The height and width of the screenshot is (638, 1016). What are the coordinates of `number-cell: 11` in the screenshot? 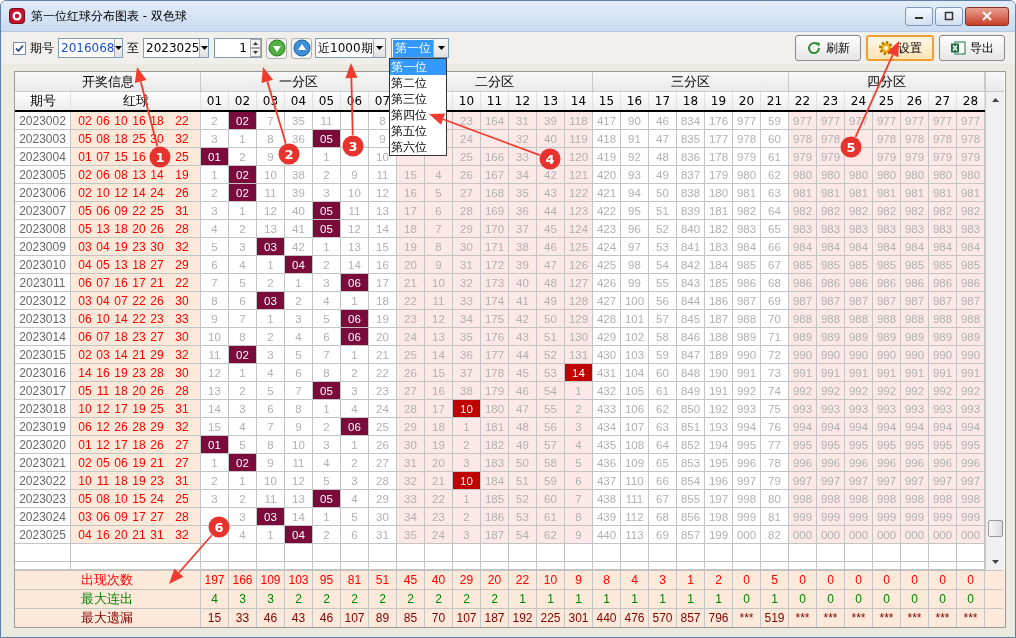 It's located at (355, 211).